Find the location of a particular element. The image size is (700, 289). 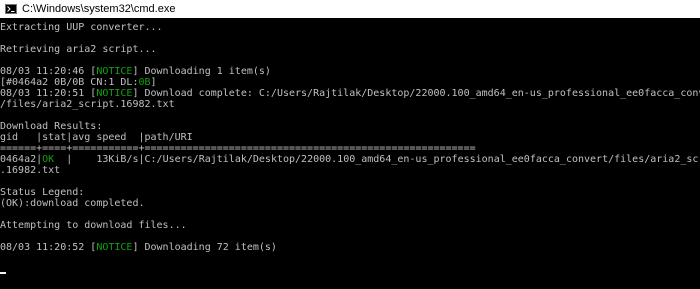

title-bar: C:\Windows\system32\cmd.exe is located at coordinates (350, 9).